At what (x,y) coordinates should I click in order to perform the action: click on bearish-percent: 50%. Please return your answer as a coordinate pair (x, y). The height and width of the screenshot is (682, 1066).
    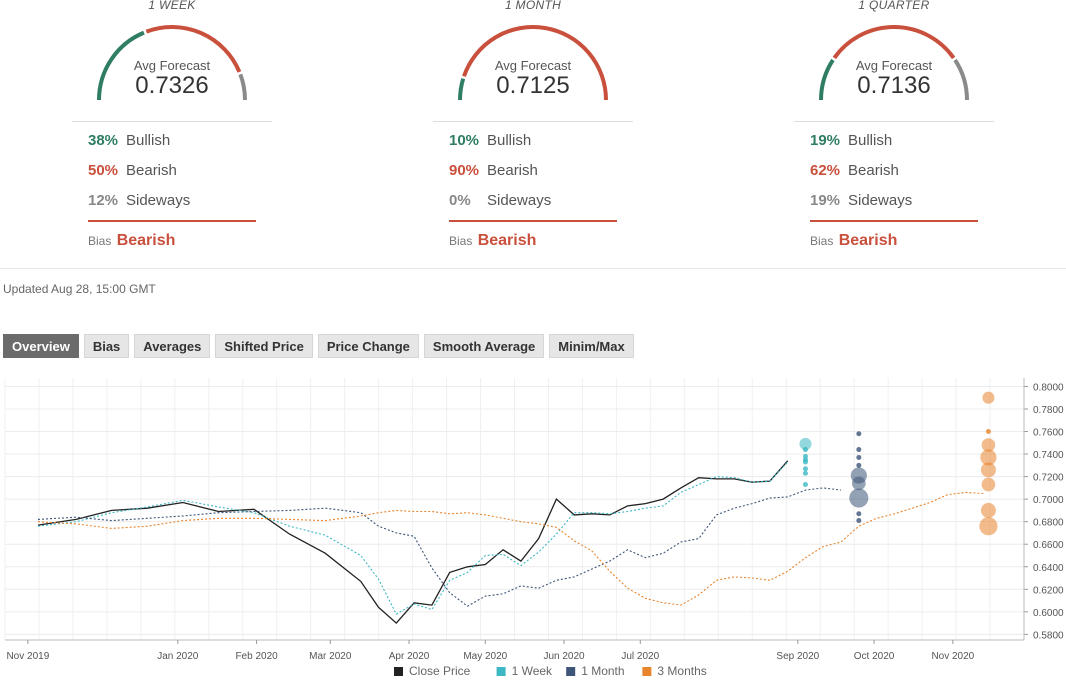
    Looking at the image, I should click on (103, 170).